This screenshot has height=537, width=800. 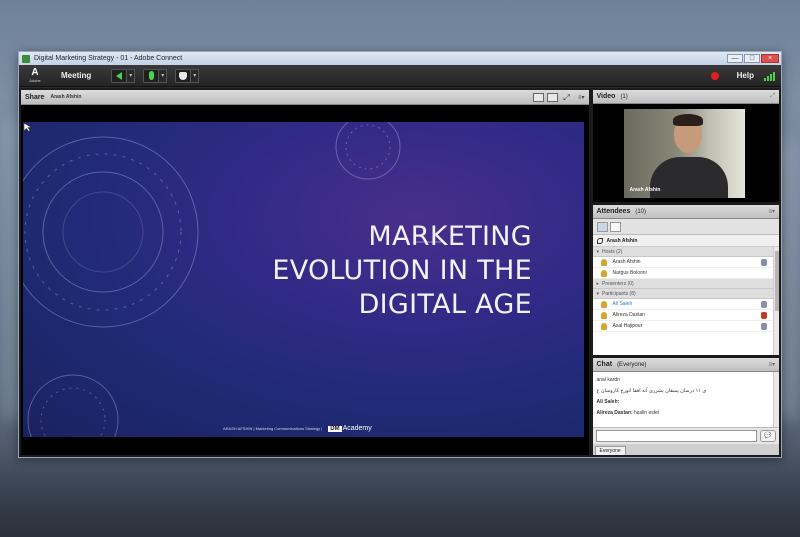 What do you see at coordinates (195, 75) in the screenshot?
I see `raise-hand-dropdown: ▾` at bounding box center [195, 75].